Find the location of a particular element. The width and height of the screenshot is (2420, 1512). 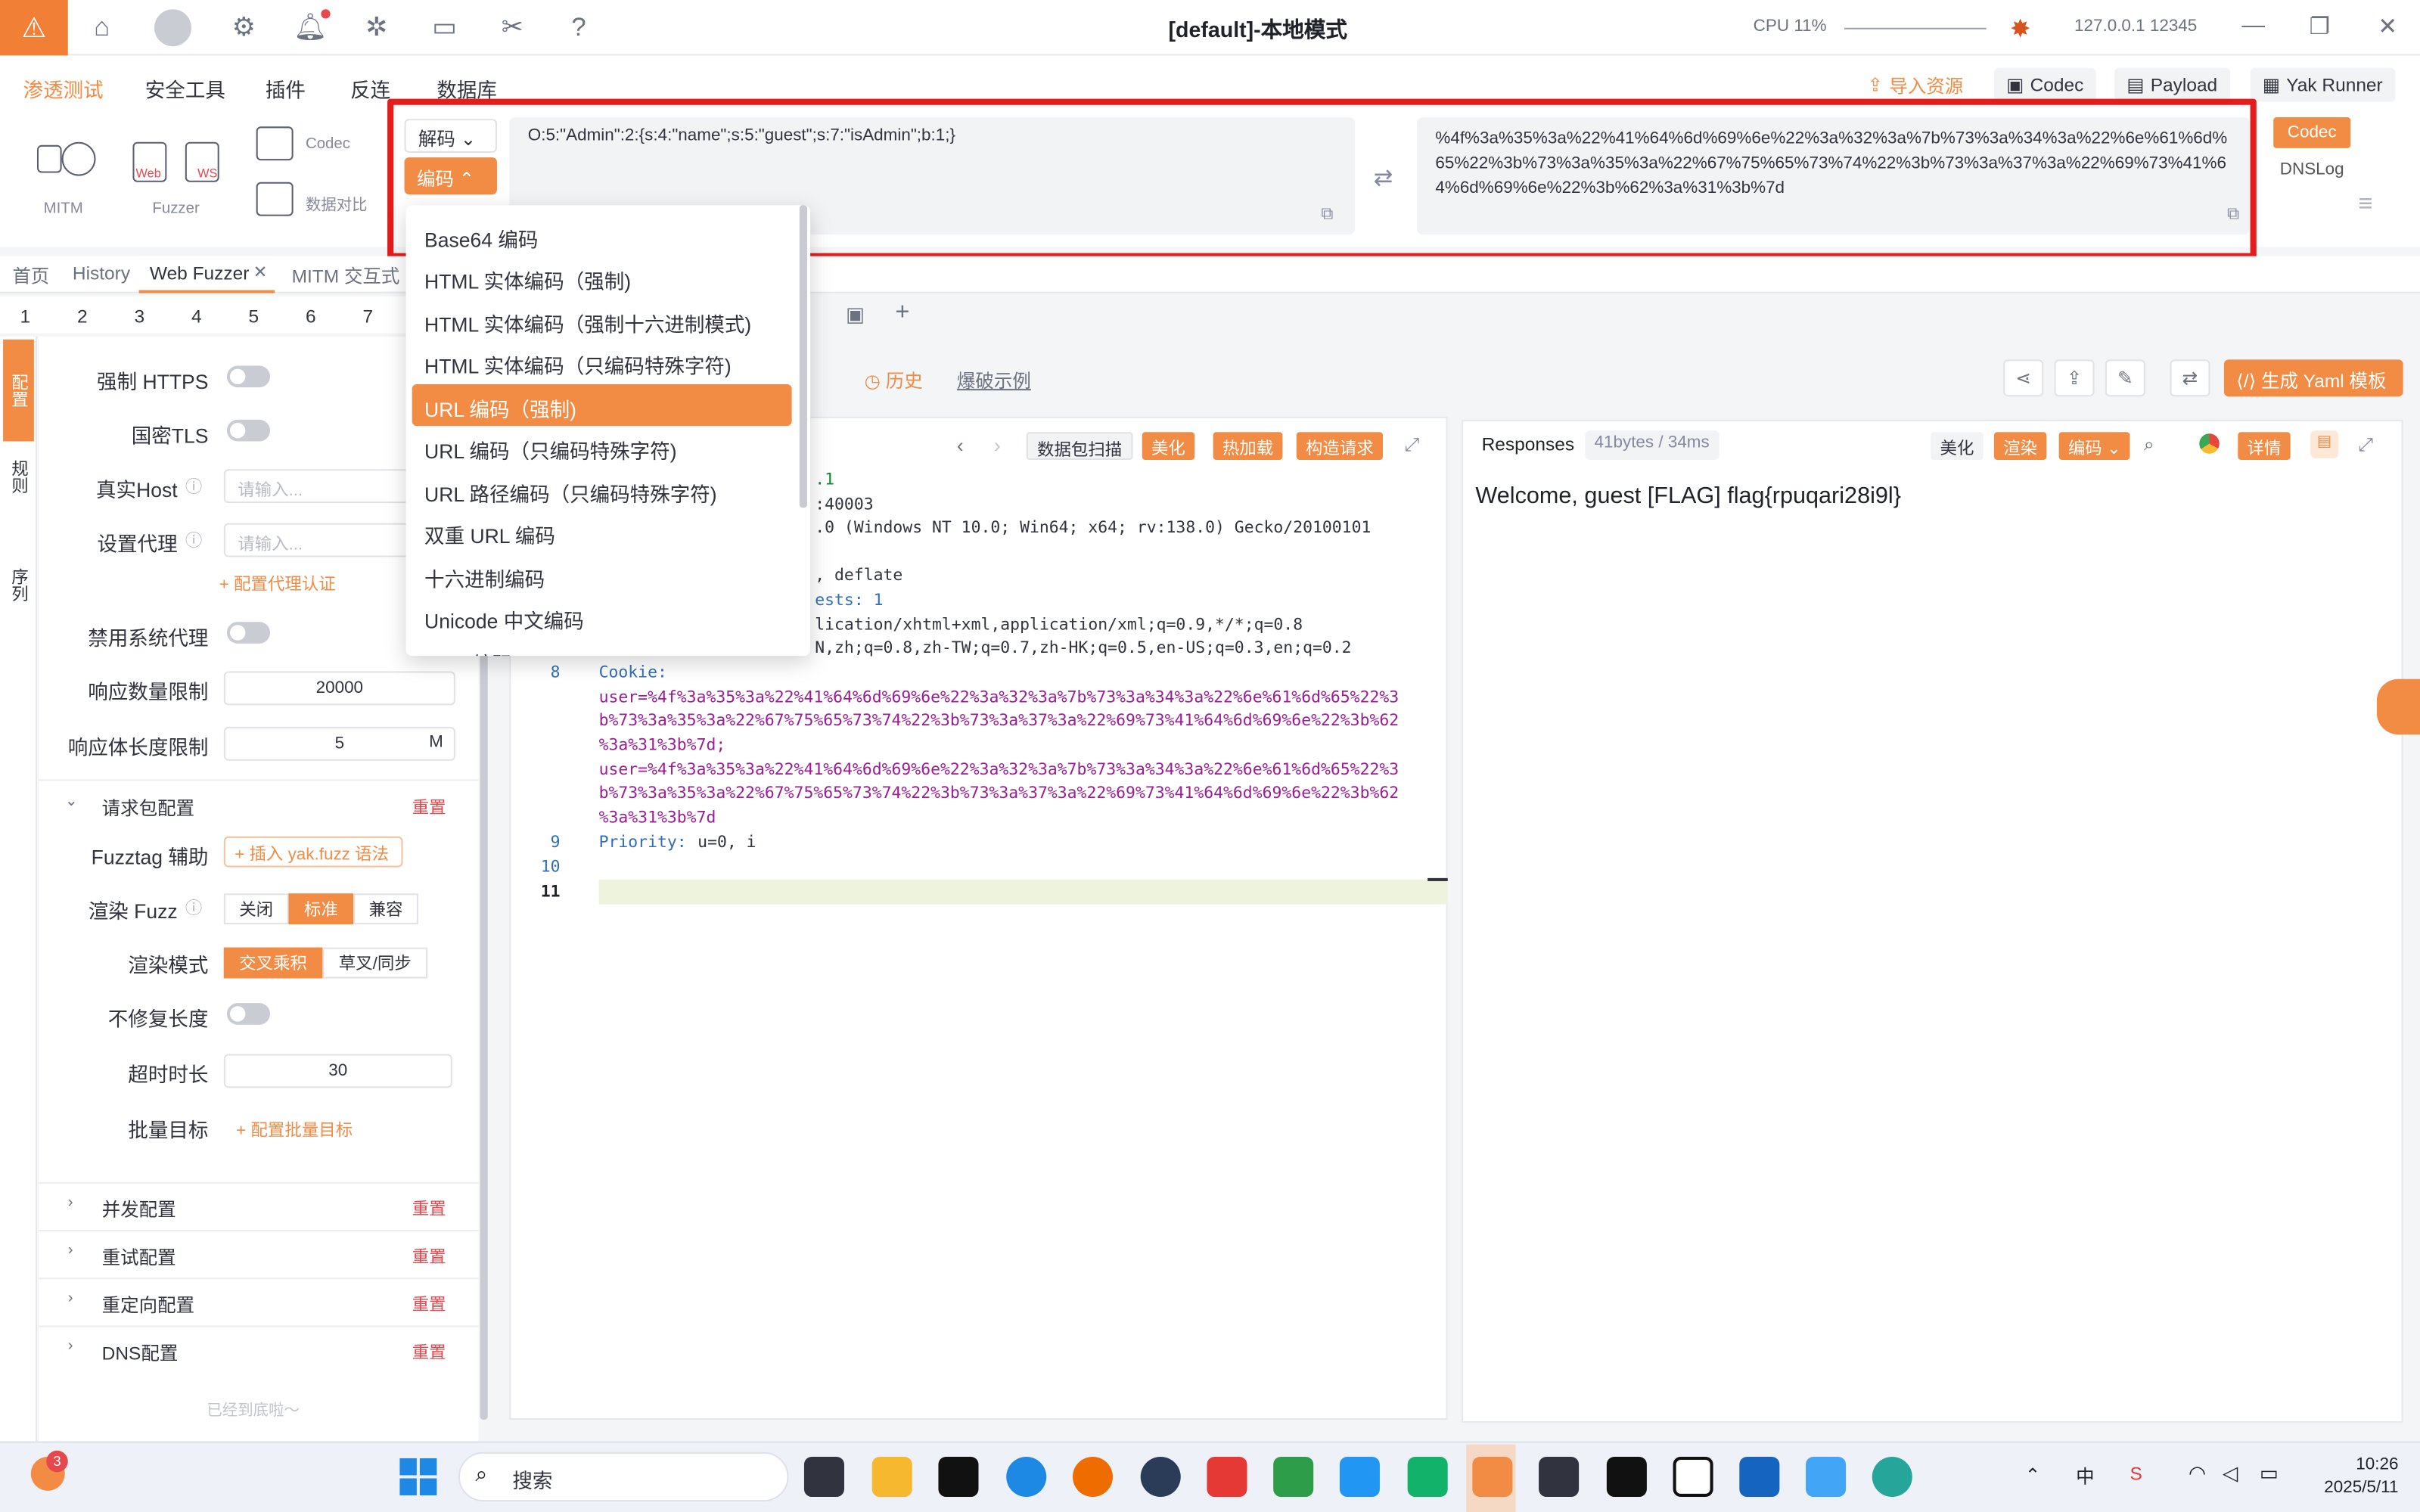

k-app-icon is located at coordinates (959, 1476).